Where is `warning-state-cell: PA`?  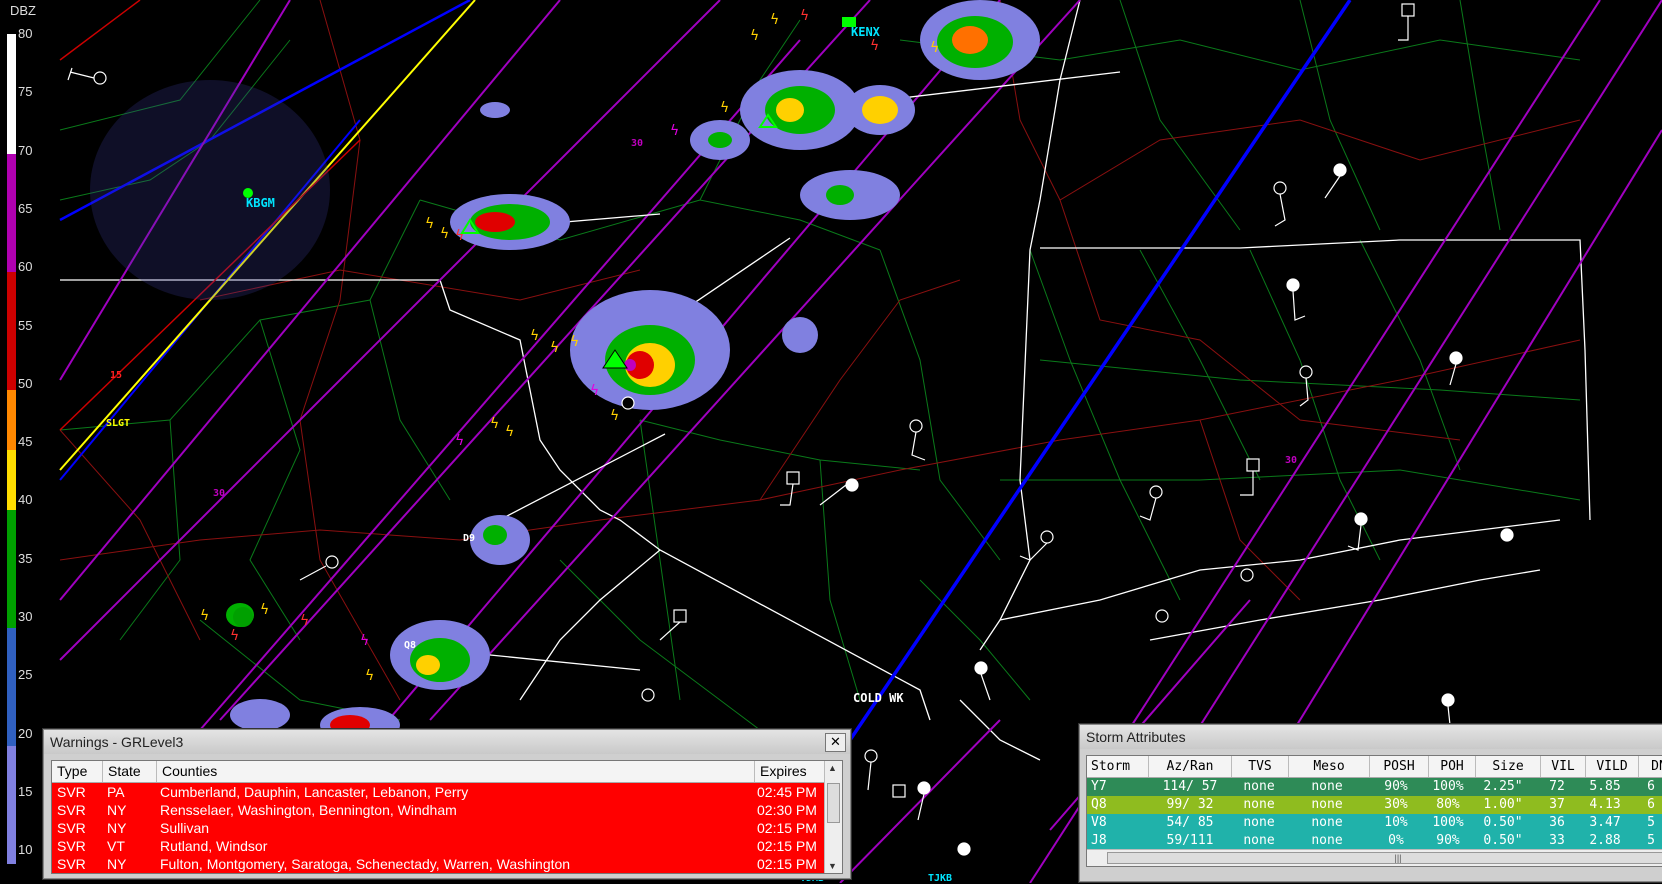 warning-state-cell: PA is located at coordinates (116, 792).